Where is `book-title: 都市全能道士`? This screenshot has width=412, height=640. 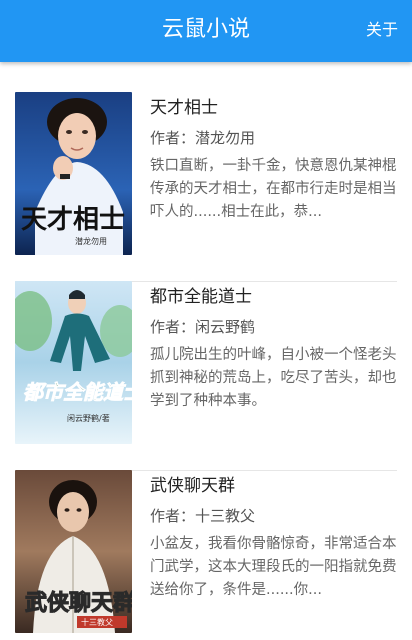
book-title: 都市全能道士 is located at coordinates (275, 297).